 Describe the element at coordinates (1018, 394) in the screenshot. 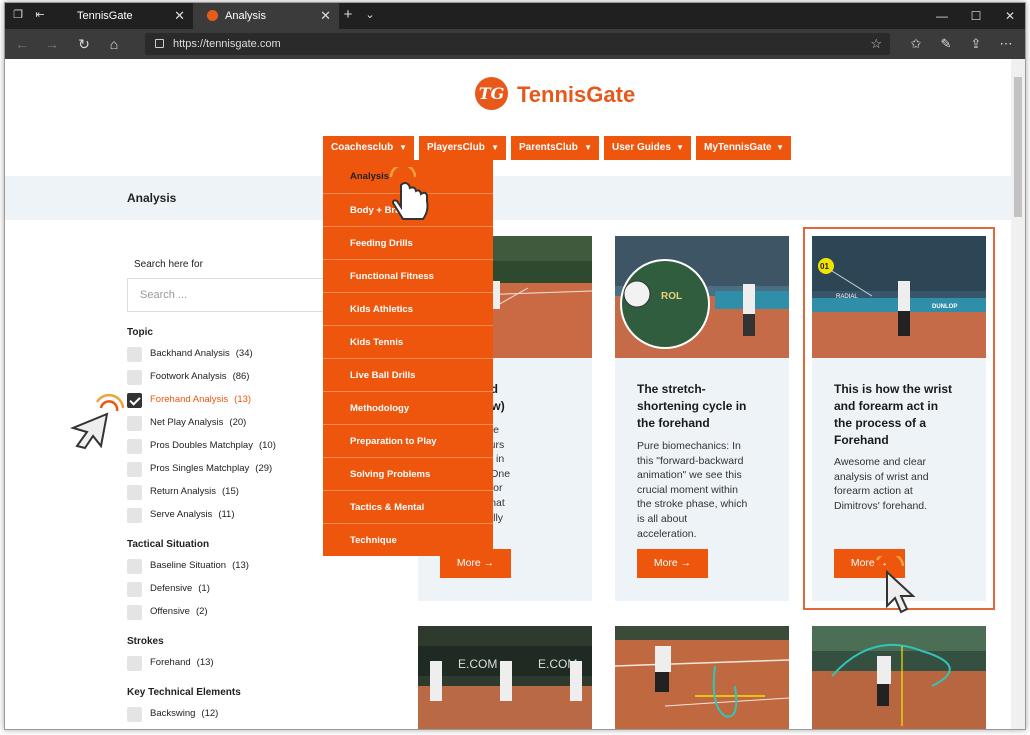

I see `scrollbar` at that location.